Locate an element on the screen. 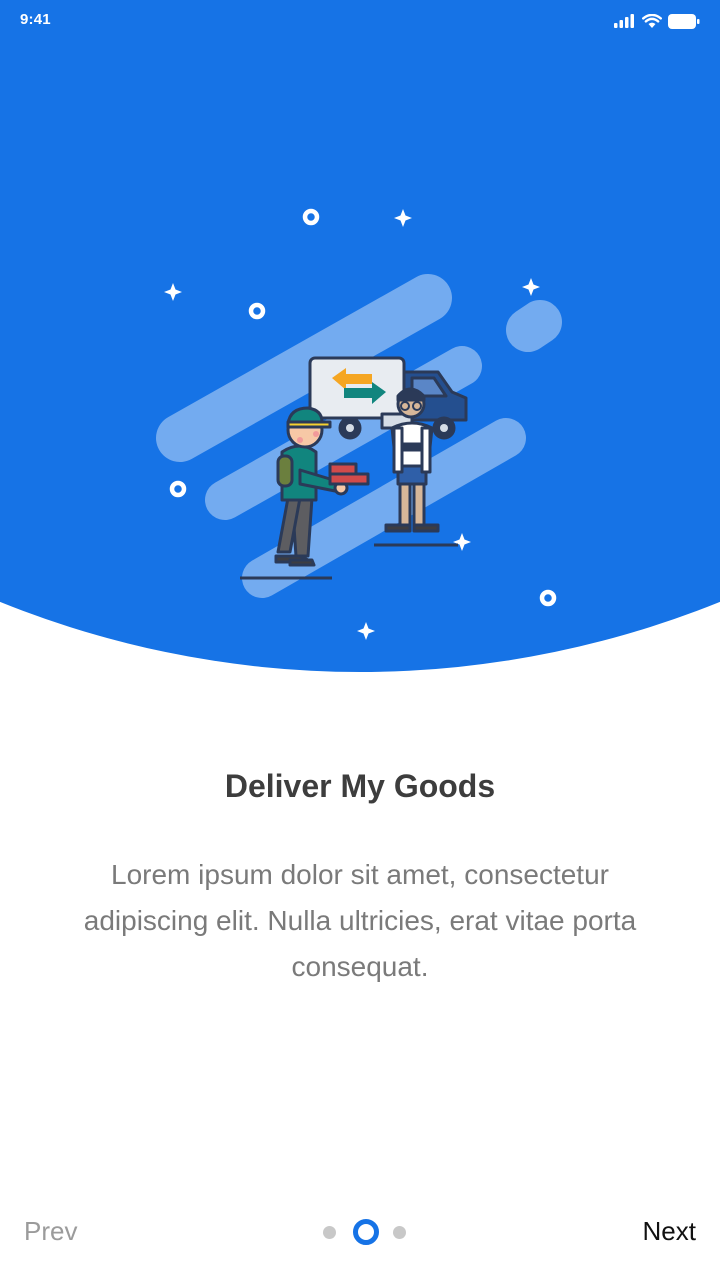  onboarding-title: Deliver My Goods is located at coordinates (360, 786).